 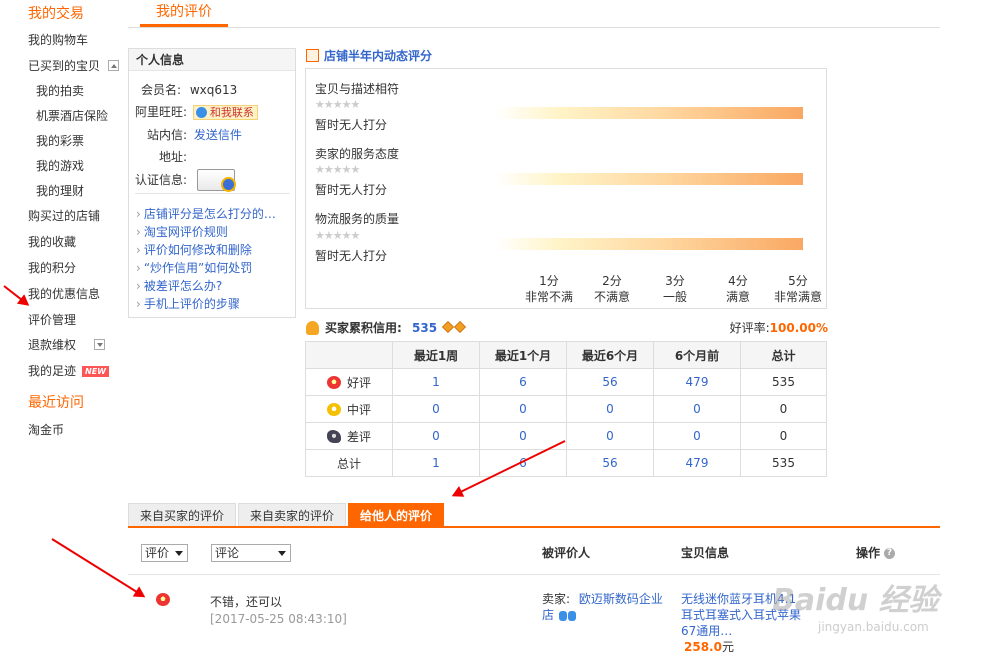 I want to click on cert-label: 认证信息:, so click(x=160, y=179).